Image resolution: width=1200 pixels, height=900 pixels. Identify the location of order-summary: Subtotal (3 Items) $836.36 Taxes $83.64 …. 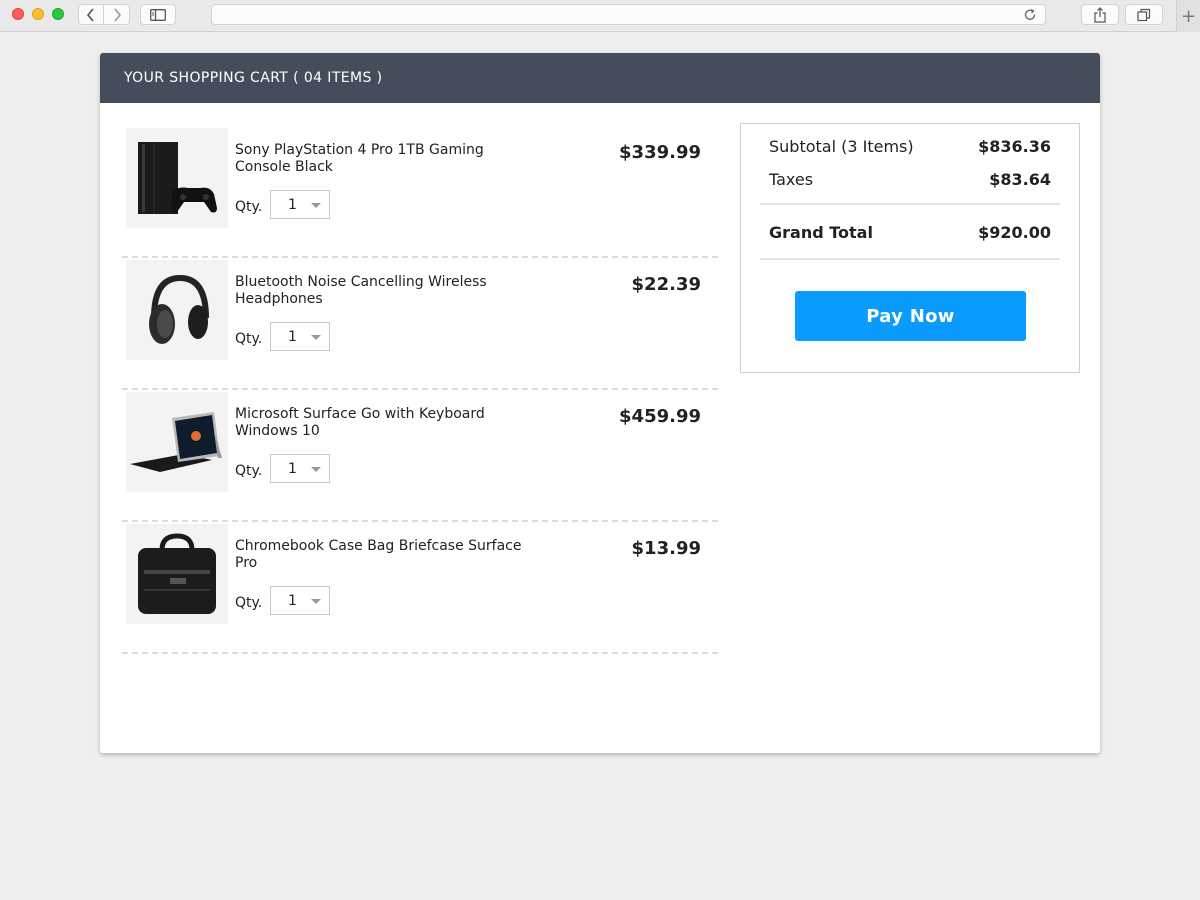
(910, 248).